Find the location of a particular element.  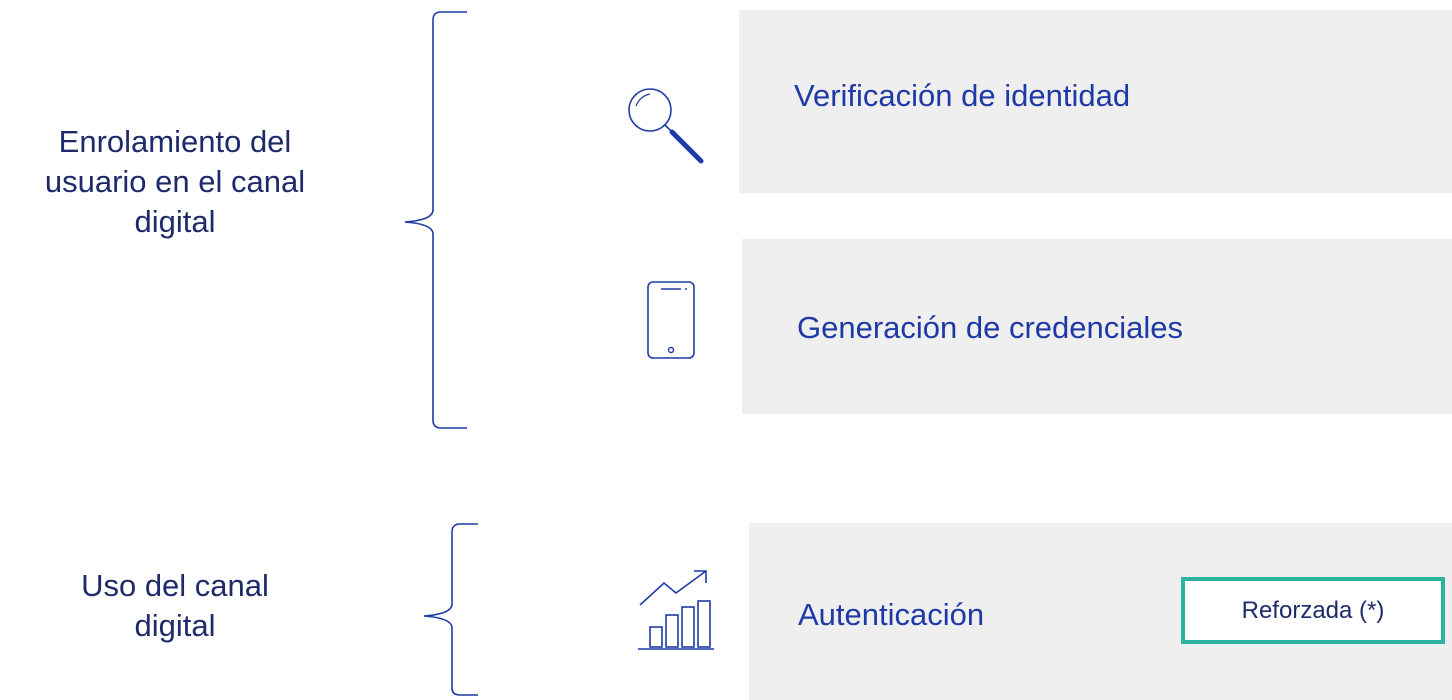

group-label-line: Uso del canal is located at coordinates (175, 585).